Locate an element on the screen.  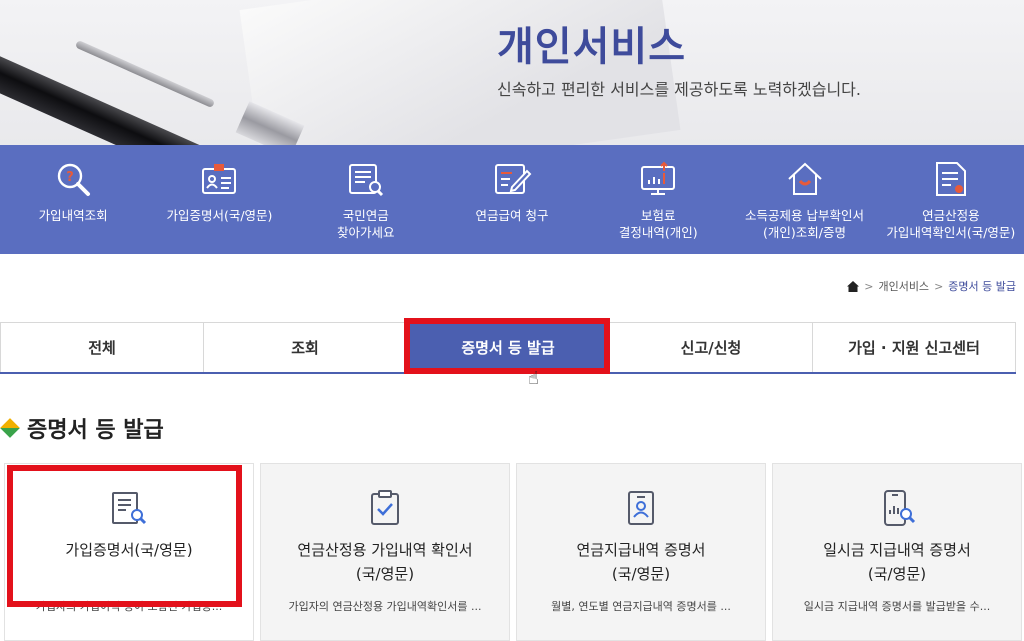
card-title: 연금산정용 가입내역 확인서 (국/영문) is located at coordinates (385, 562).